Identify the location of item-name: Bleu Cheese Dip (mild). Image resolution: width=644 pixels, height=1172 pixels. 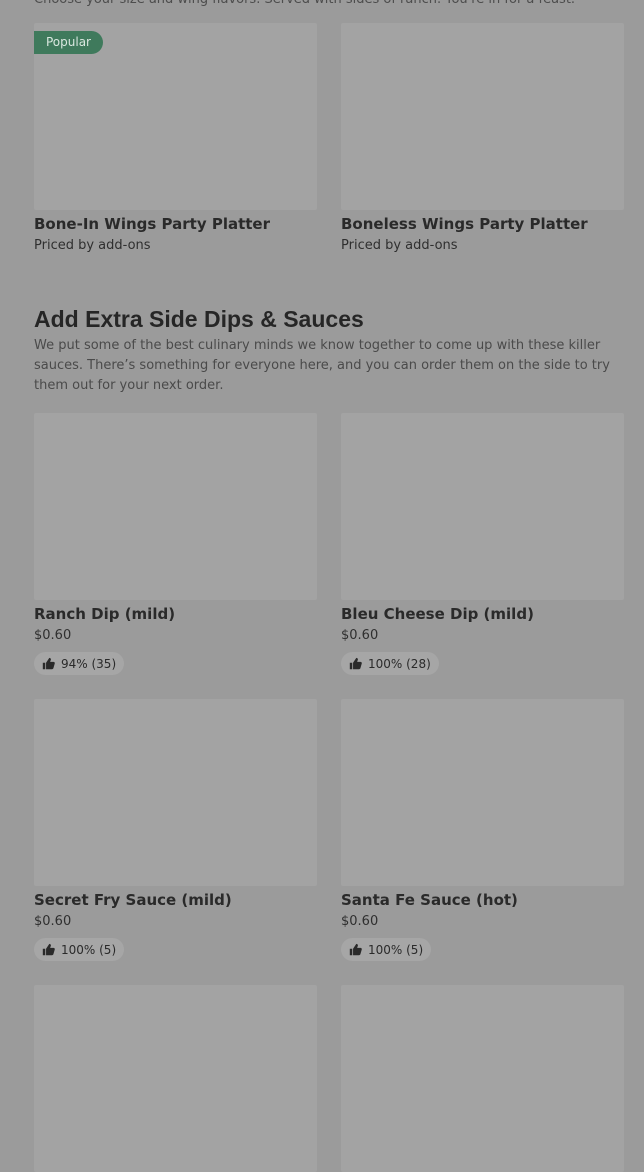
(437, 614).